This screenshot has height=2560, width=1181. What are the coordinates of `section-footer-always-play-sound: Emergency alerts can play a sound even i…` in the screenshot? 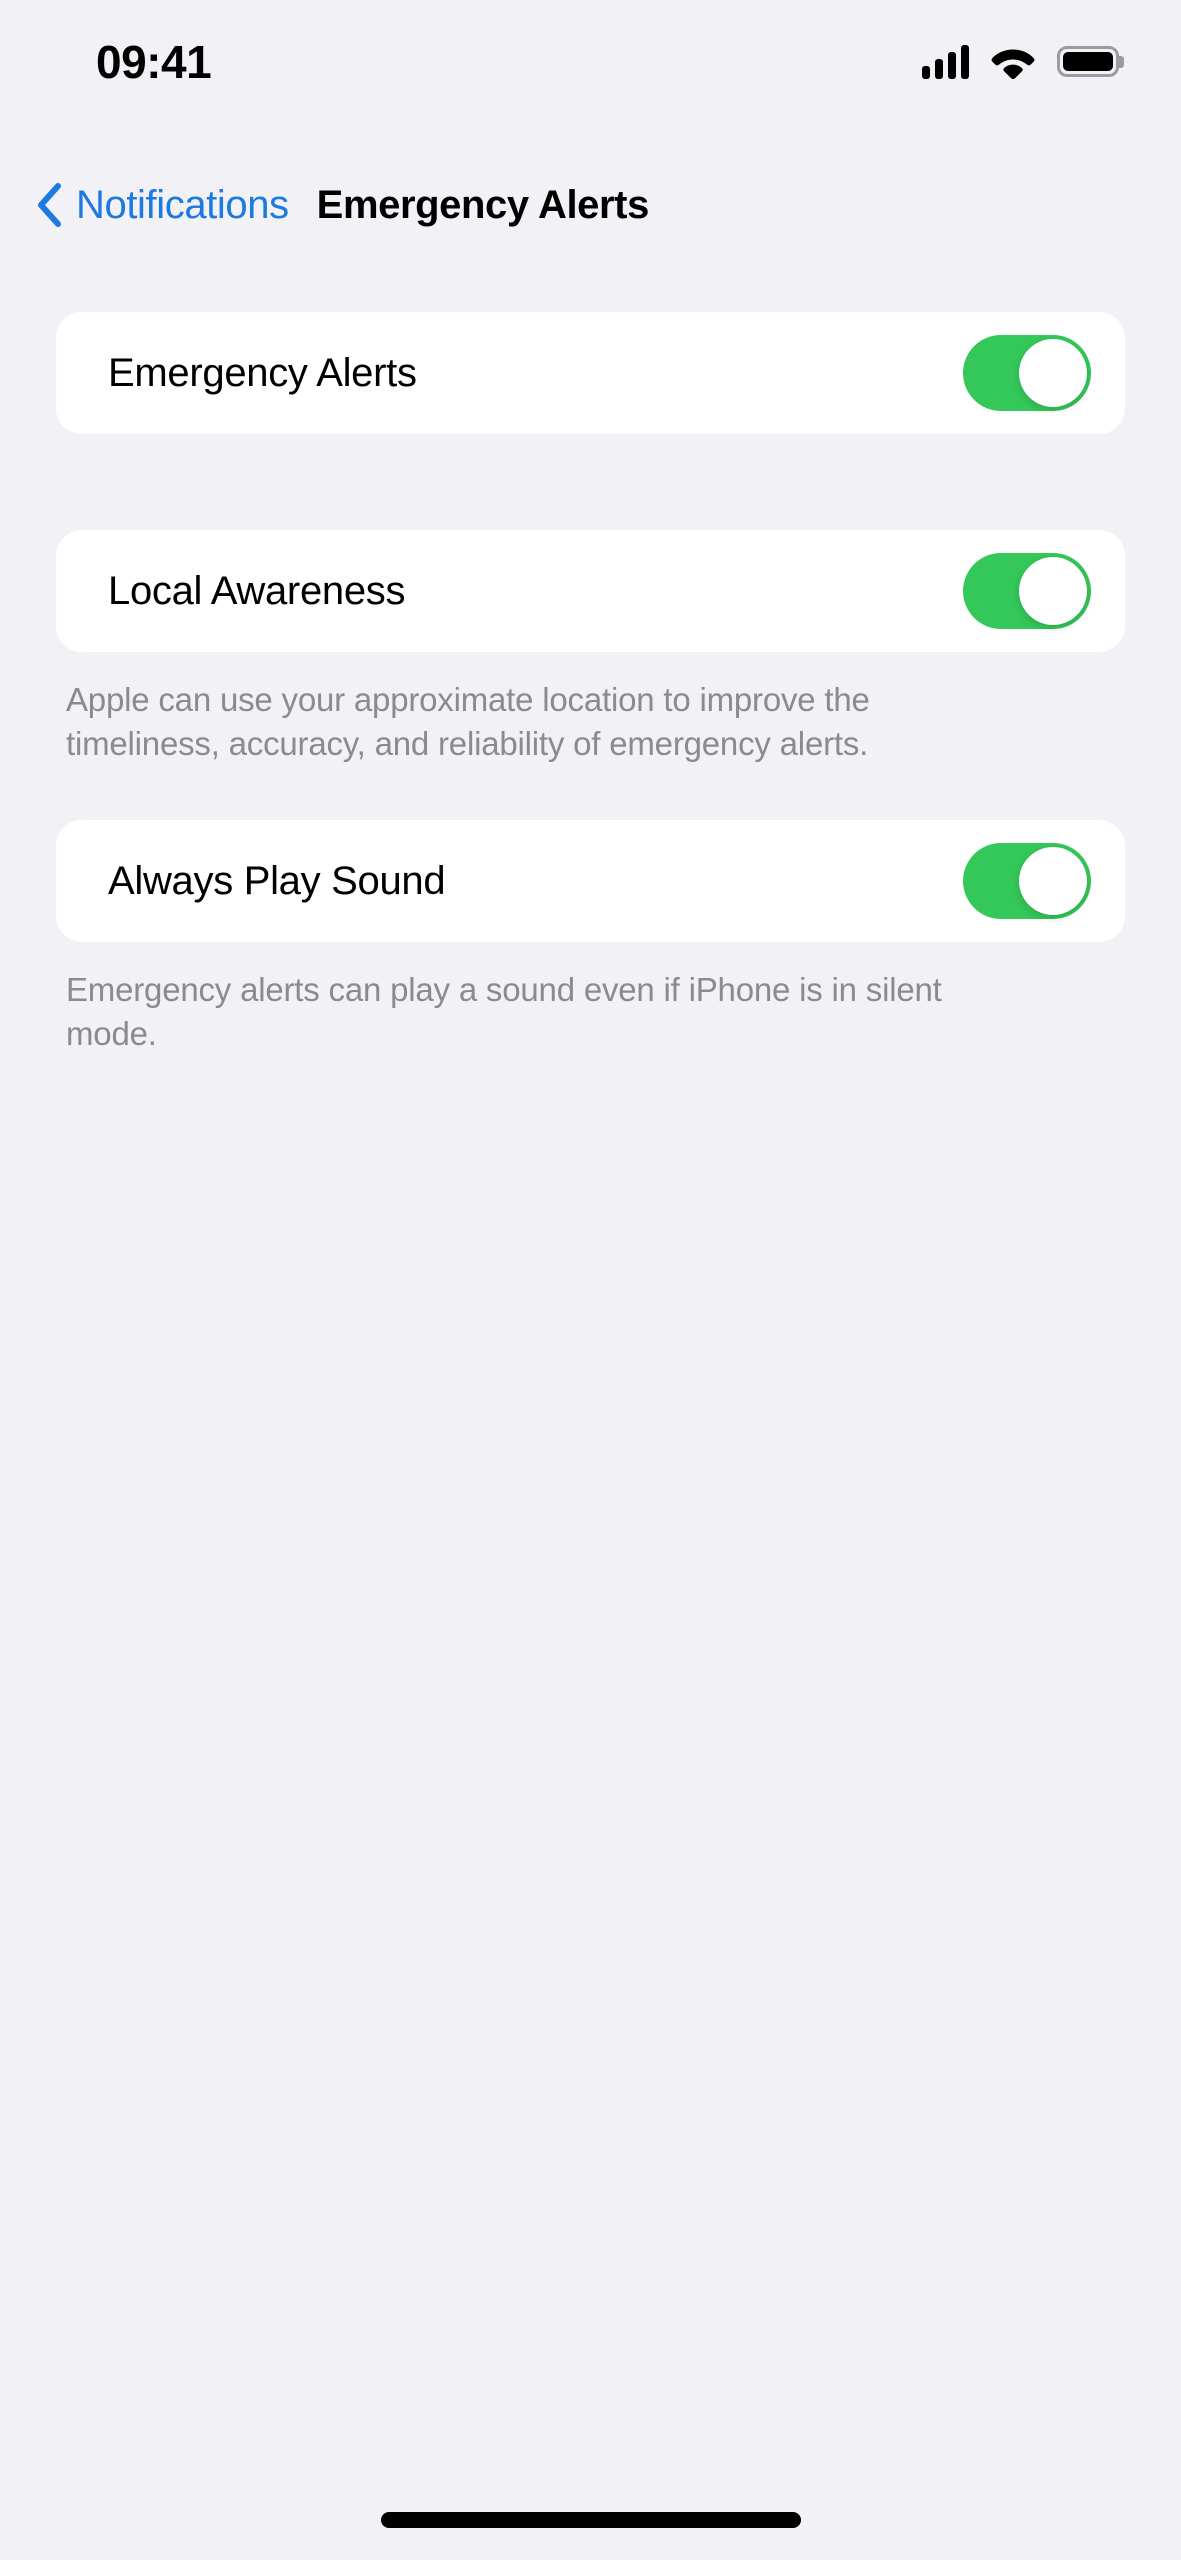 It's located at (504, 1011).